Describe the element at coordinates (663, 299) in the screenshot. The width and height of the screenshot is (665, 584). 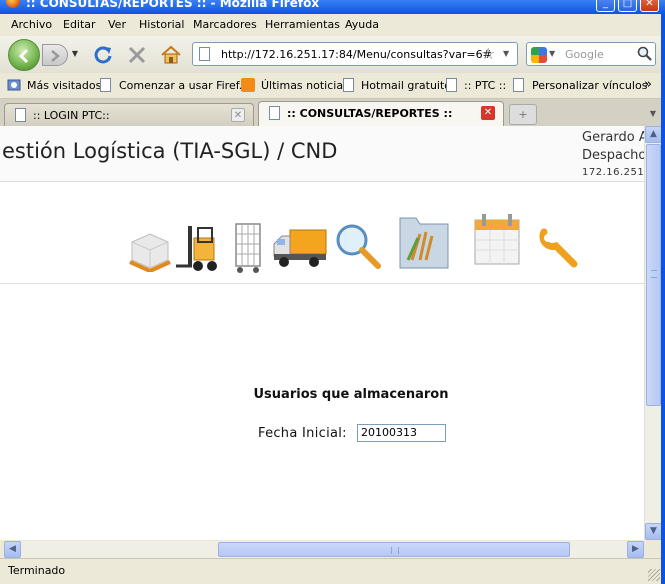
I see `window-frame-right` at that location.